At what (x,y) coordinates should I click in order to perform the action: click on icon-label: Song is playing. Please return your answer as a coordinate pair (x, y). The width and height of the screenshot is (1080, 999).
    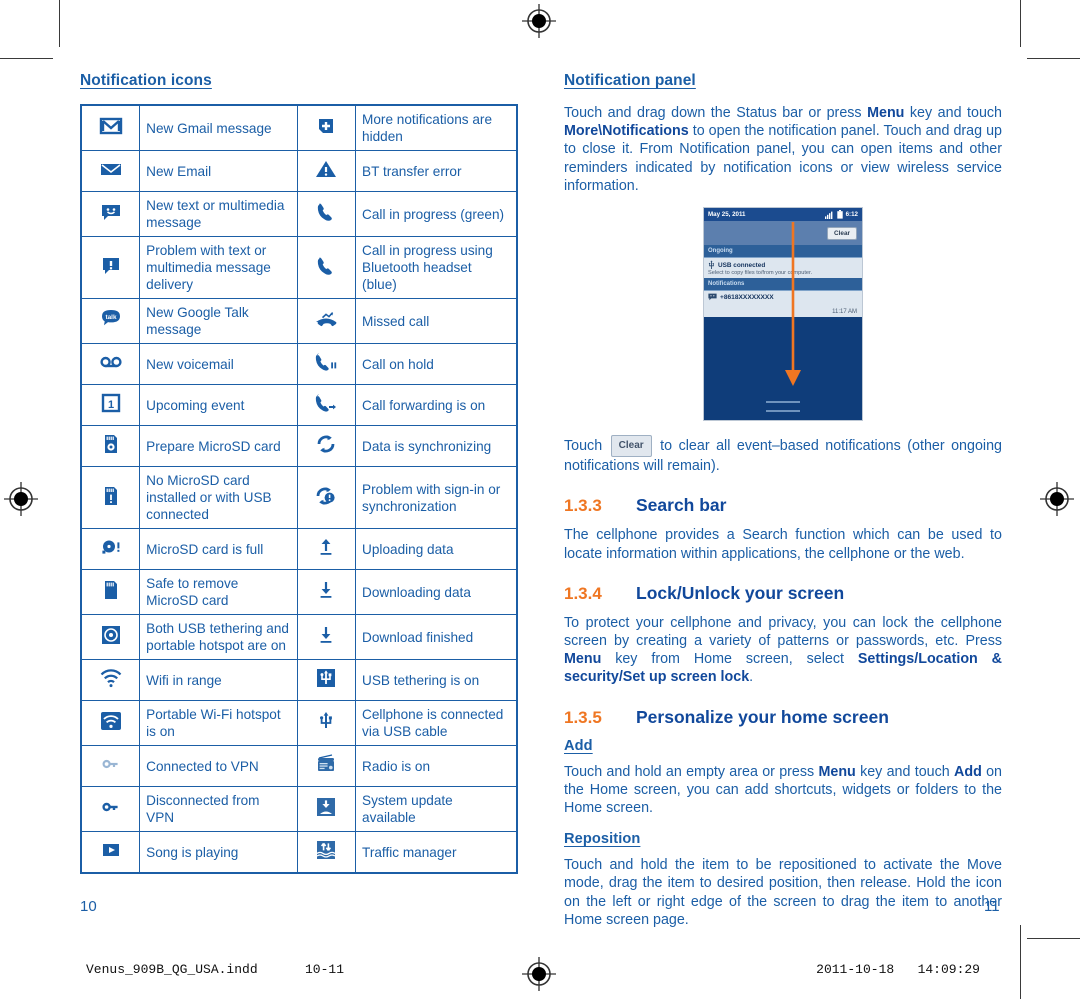
    Looking at the image, I should click on (218, 852).